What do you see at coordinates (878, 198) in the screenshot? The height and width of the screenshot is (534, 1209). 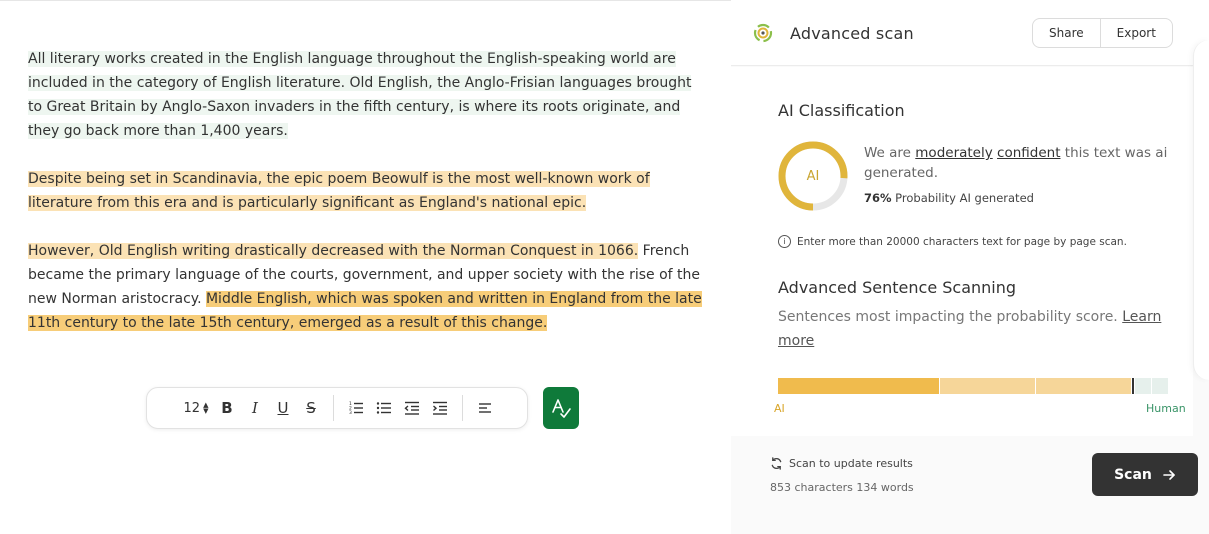 I see `probability-value: 76%` at bounding box center [878, 198].